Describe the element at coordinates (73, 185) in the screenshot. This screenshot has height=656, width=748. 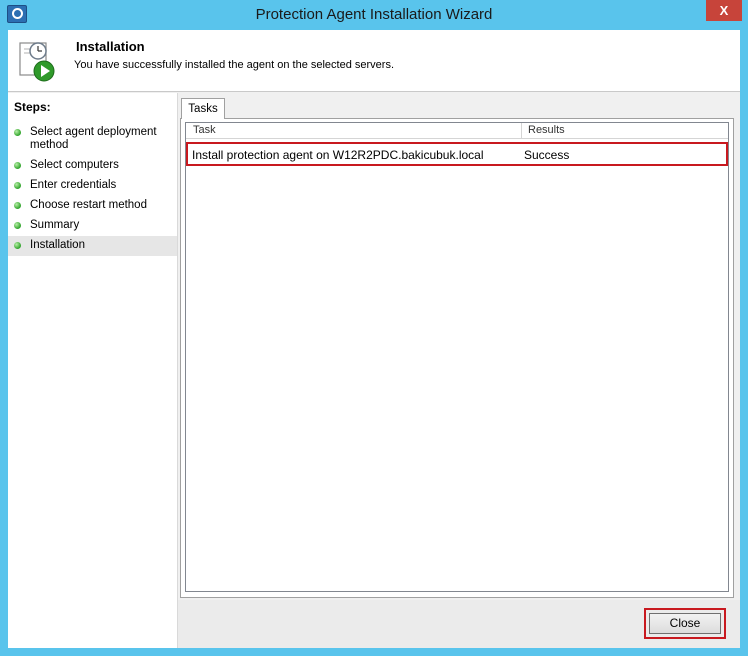
I see `step-label: Enter credentials` at that location.